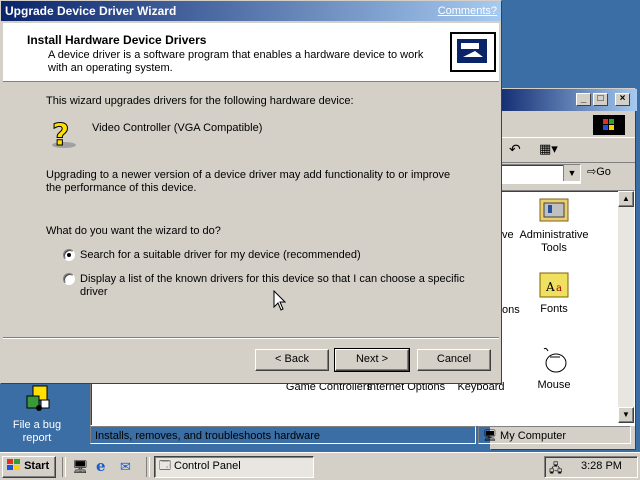 The width and height of the screenshot is (640, 480). I want to click on network-icon: 🖧, so click(555, 469).